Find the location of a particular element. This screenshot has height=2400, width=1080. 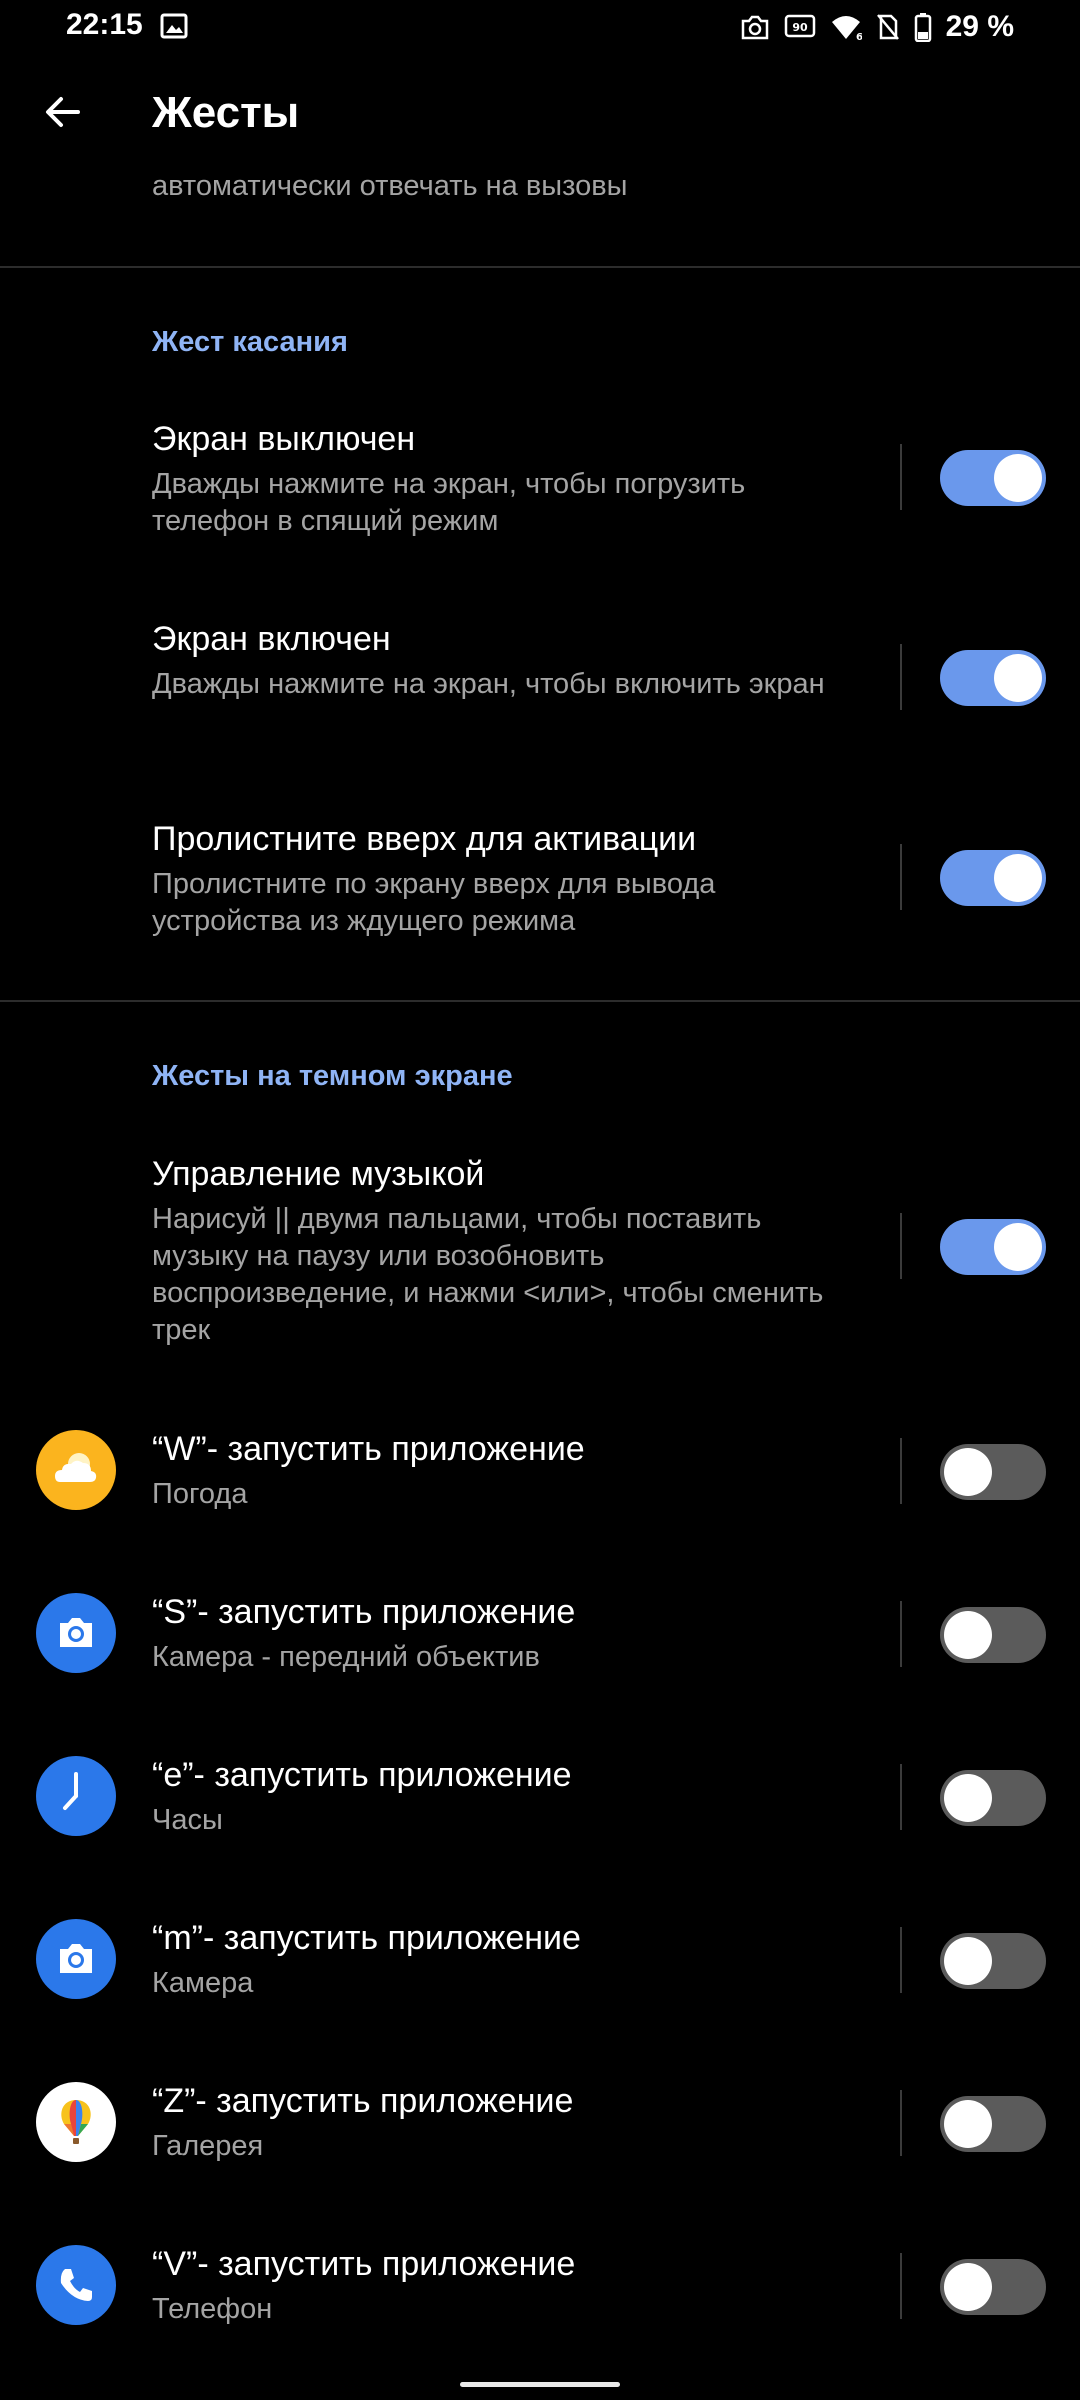

setting-title: “e”- запустить приложение is located at coordinates (362, 1775).